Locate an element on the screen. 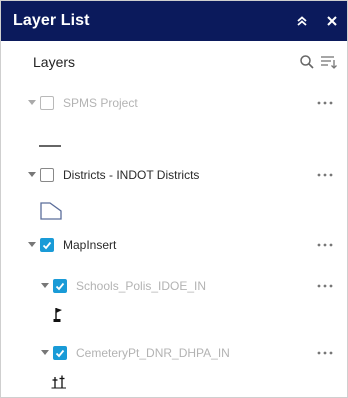 The width and height of the screenshot is (348, 398). panel-titlebar: Layer List is located at coordinates (174, 21).